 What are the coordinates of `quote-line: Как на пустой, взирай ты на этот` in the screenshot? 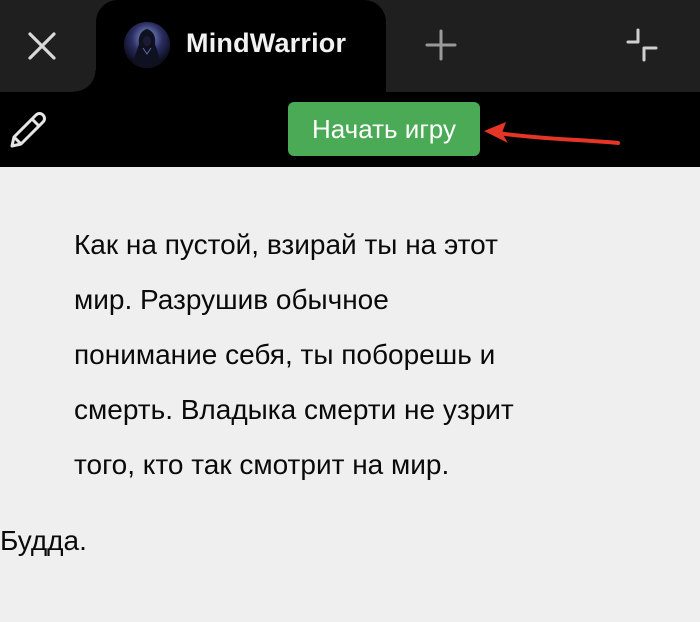 It's located at (286, 244).